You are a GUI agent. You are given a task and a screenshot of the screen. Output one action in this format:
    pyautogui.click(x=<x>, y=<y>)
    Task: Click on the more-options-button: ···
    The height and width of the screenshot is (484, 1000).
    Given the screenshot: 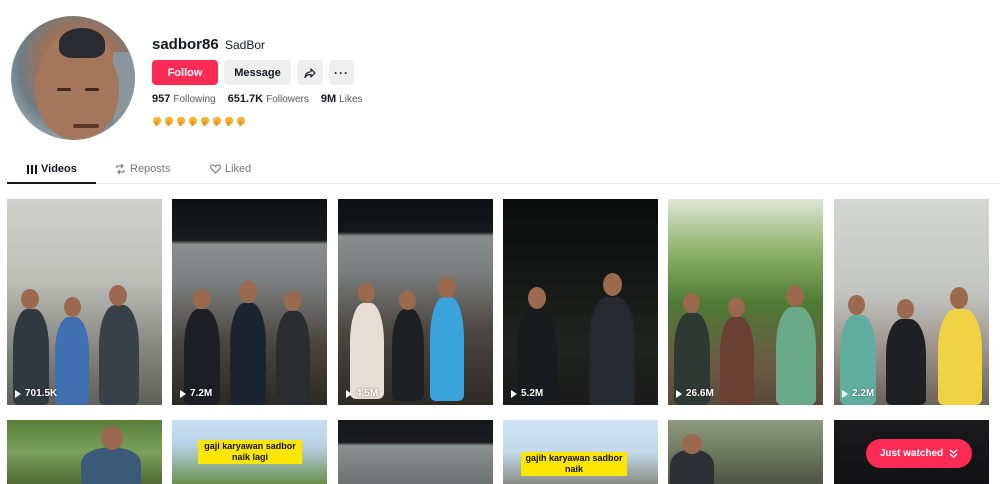 What is the action you would take?
    pyautogui.click(x=341, y=72)
    